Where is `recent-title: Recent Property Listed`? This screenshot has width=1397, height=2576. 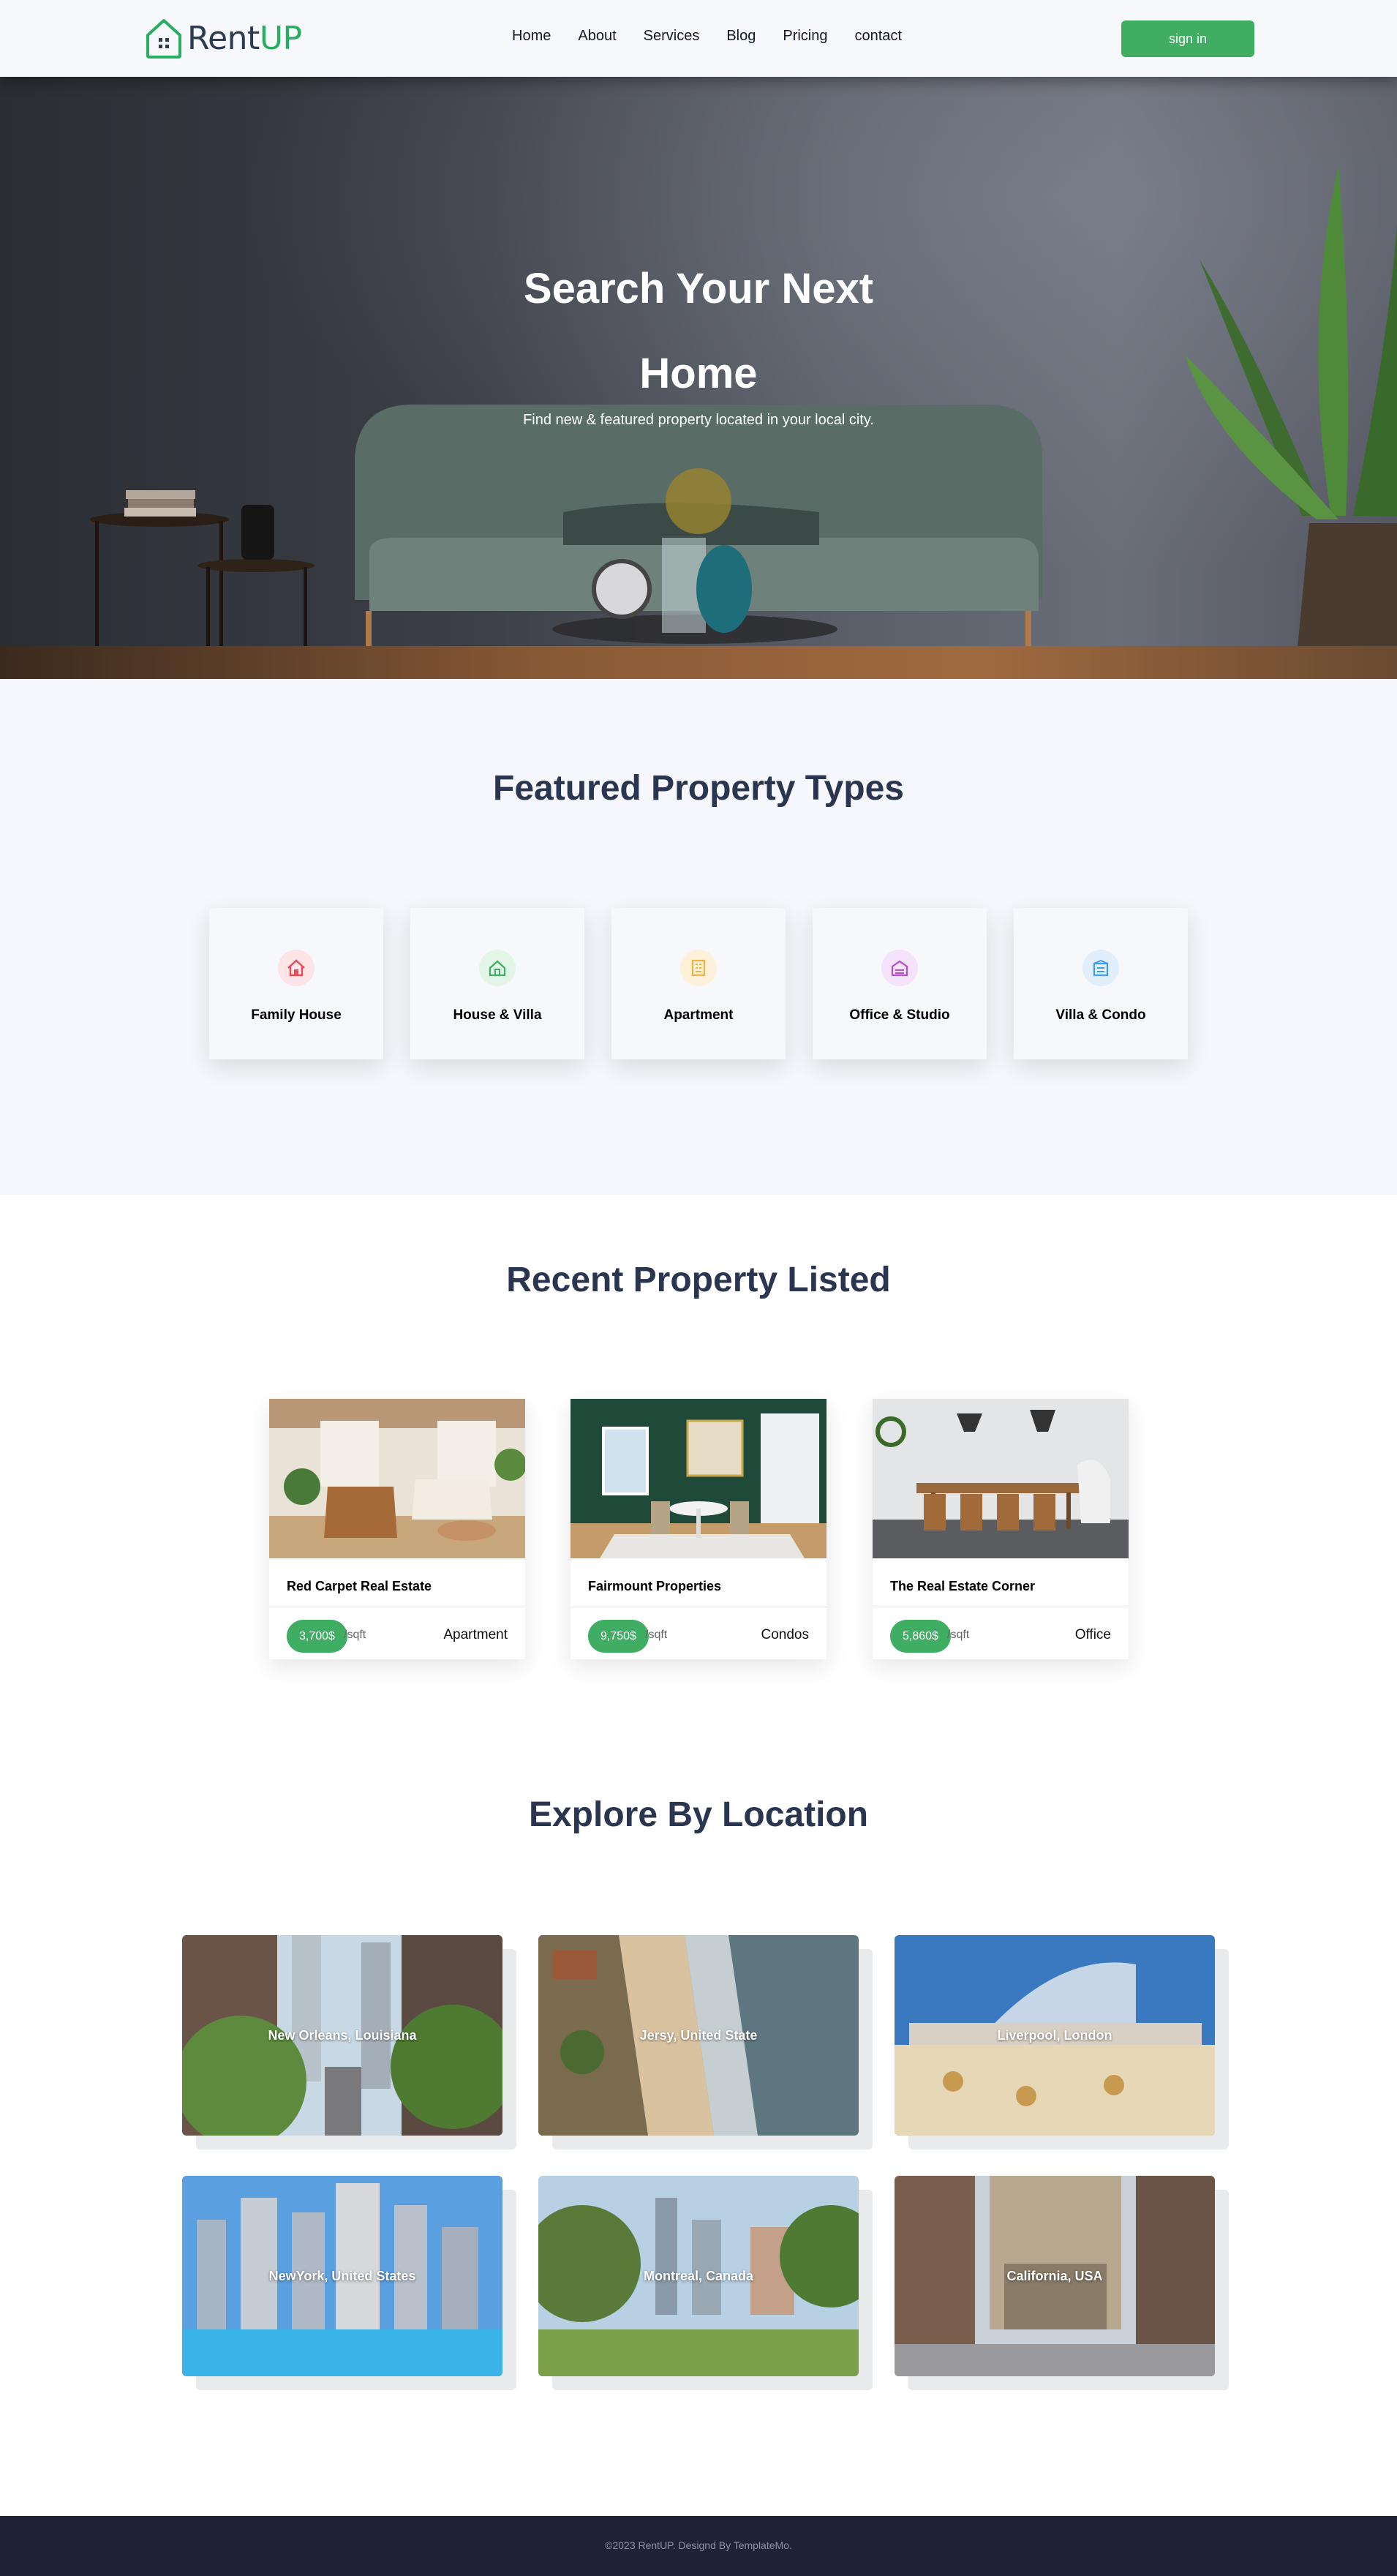
recent-title: Recent Property Listed is located at coordinates (698, 1280).